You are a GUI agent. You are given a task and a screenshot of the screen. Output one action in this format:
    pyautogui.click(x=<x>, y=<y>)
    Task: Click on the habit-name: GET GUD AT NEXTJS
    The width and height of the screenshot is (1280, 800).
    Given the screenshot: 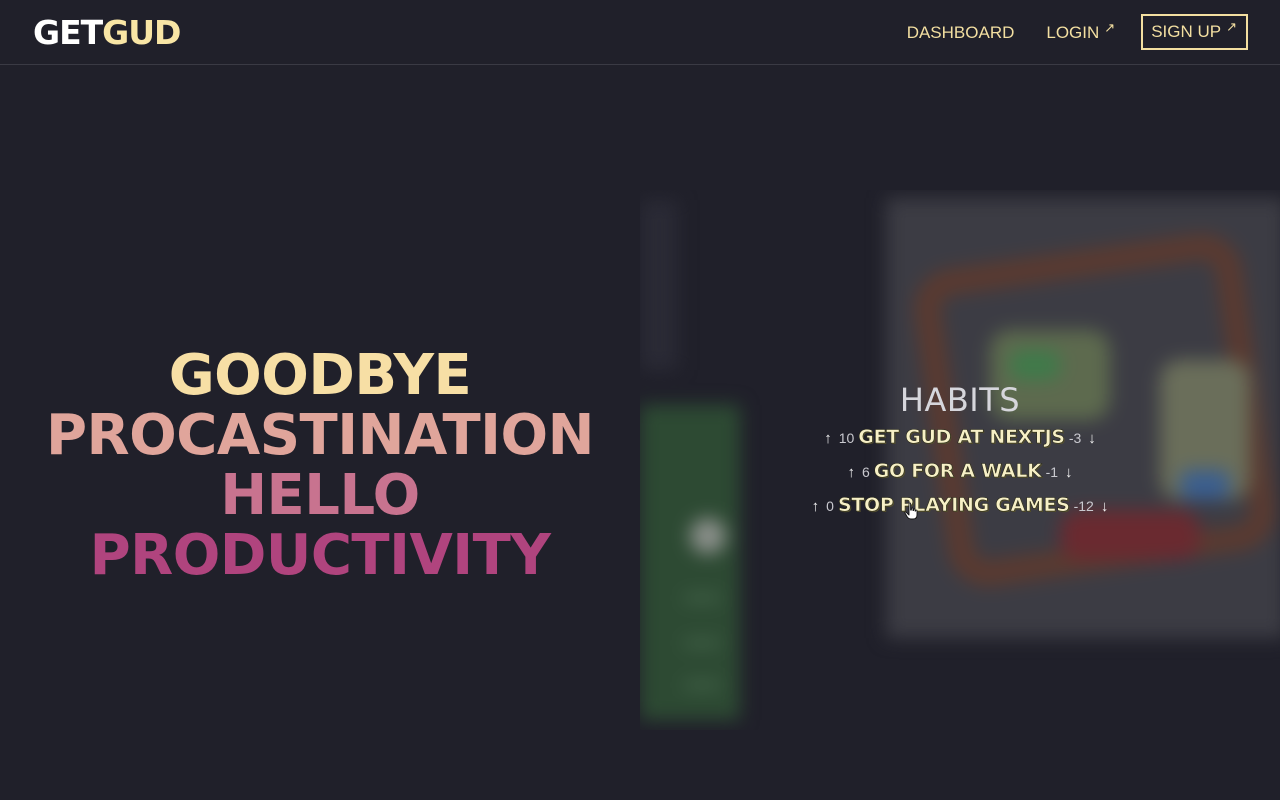 What is the action you would take?
    pyautogui.click(x=961, y=437)
    